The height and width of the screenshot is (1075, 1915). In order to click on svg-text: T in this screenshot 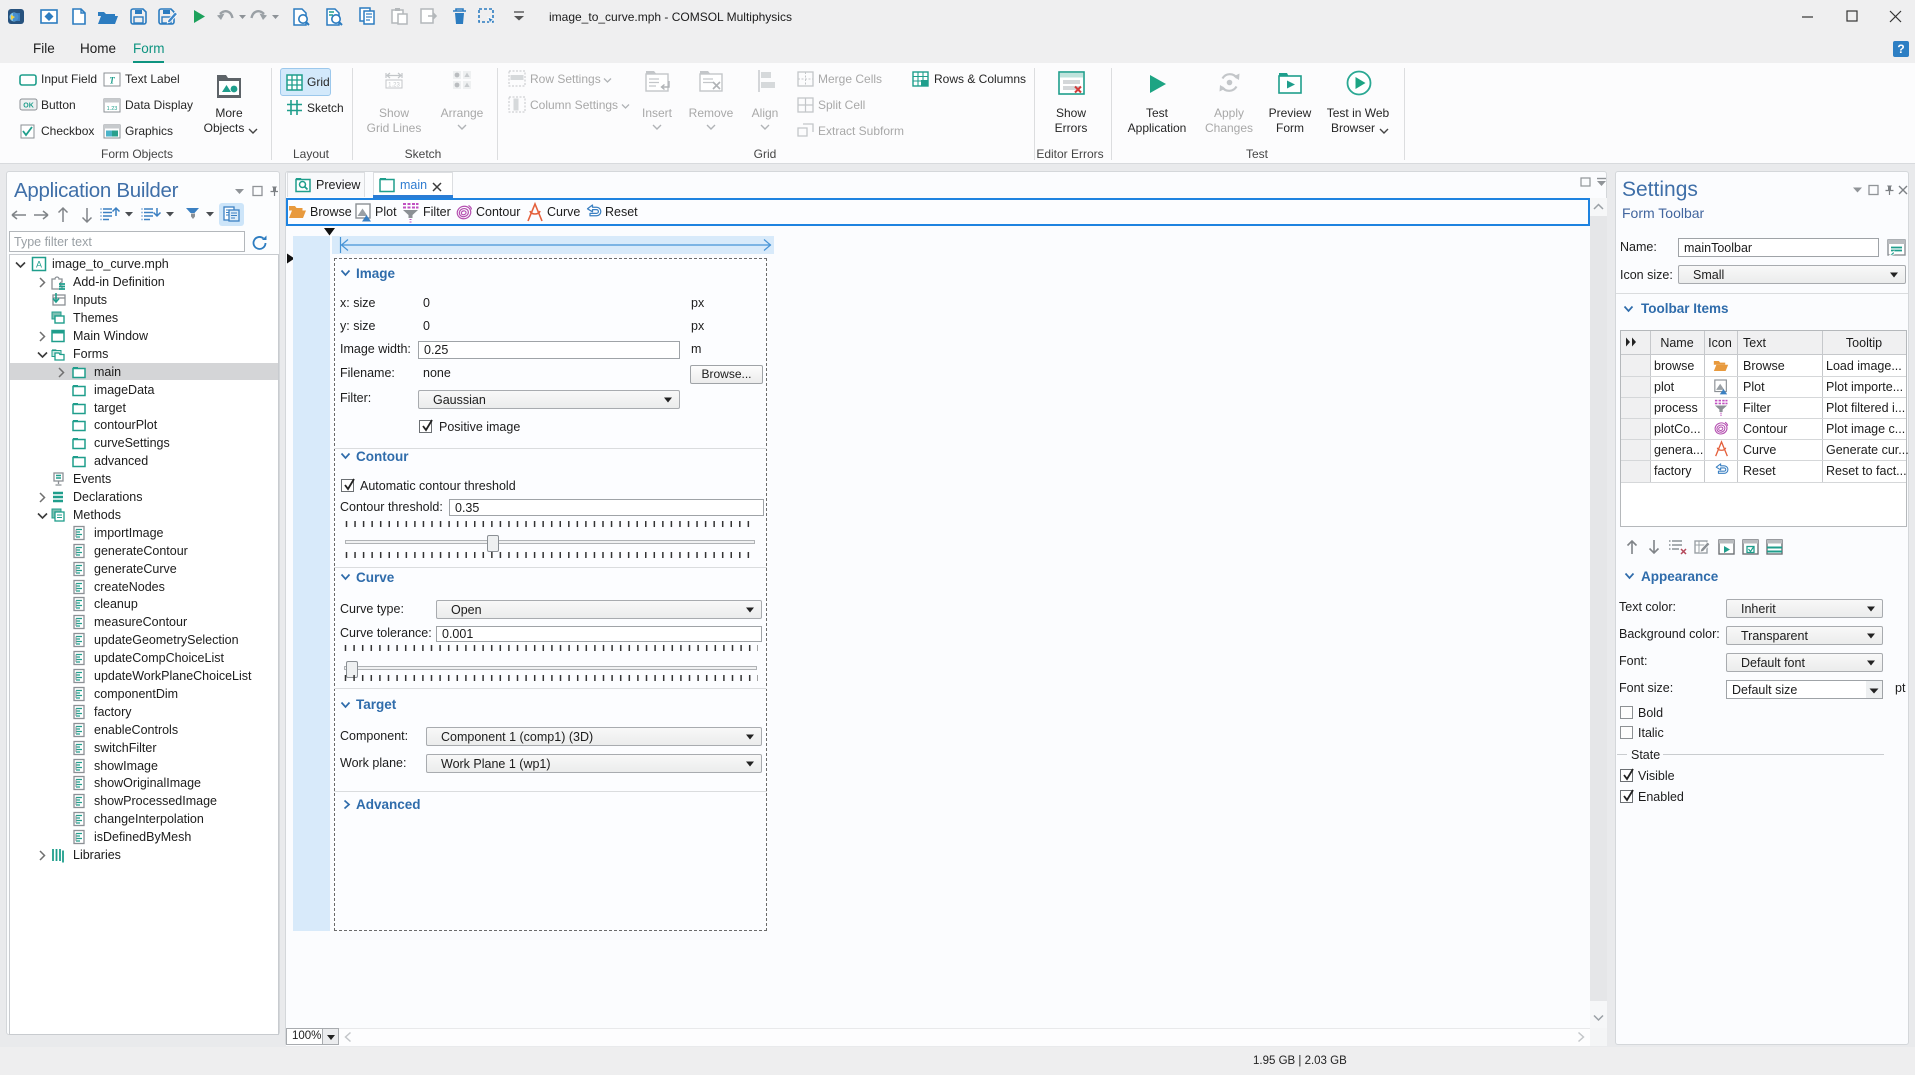, I will do `click(112, 81)`.